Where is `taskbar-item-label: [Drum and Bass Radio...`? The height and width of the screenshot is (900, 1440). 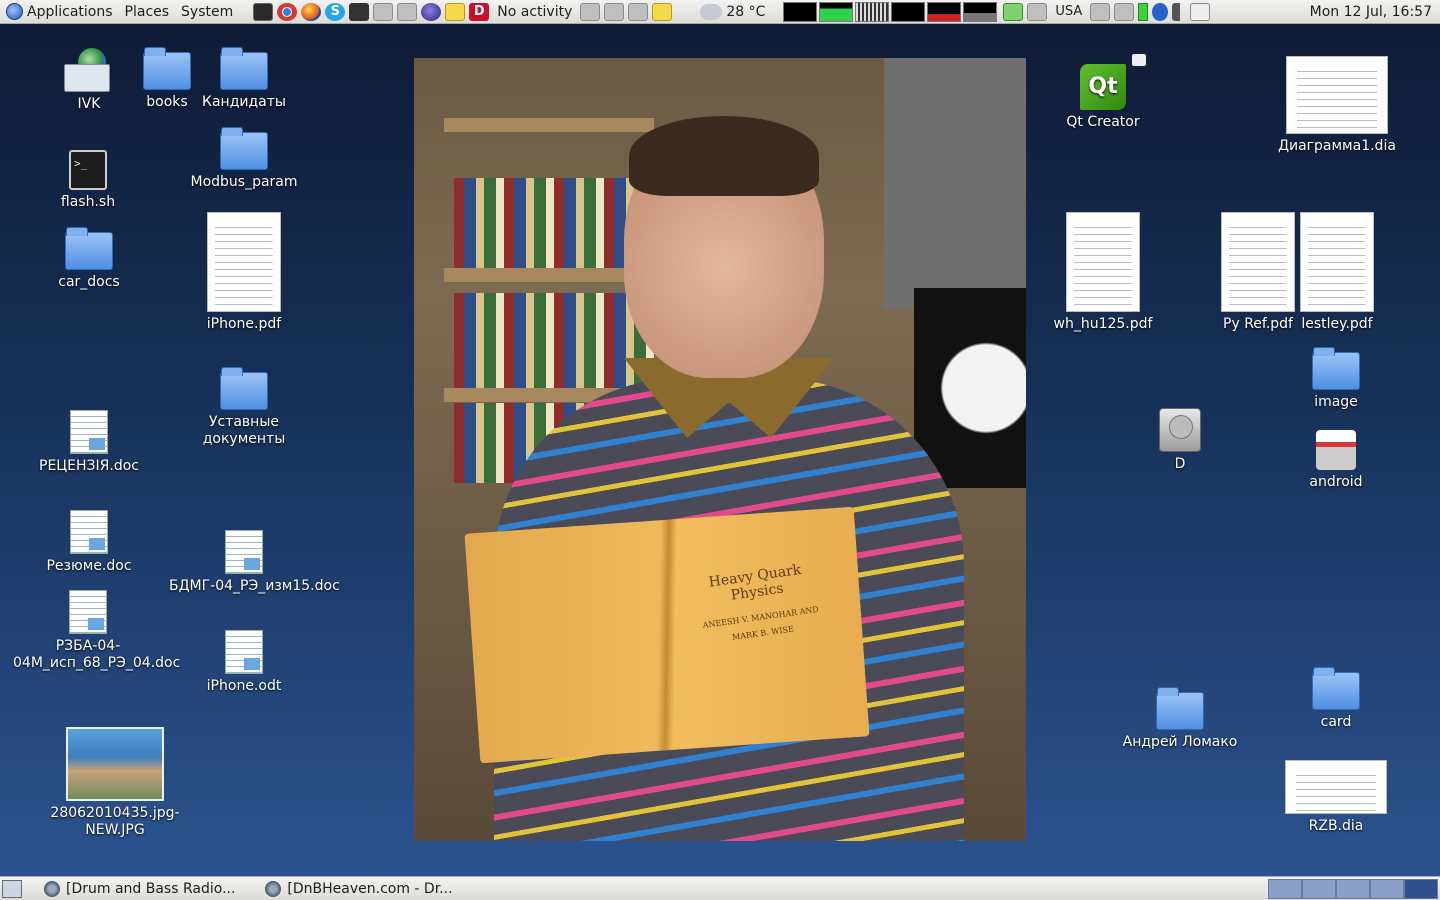
taskbar-item-label: [Drum and Bass Radio... is located at coordinates (151, 888).